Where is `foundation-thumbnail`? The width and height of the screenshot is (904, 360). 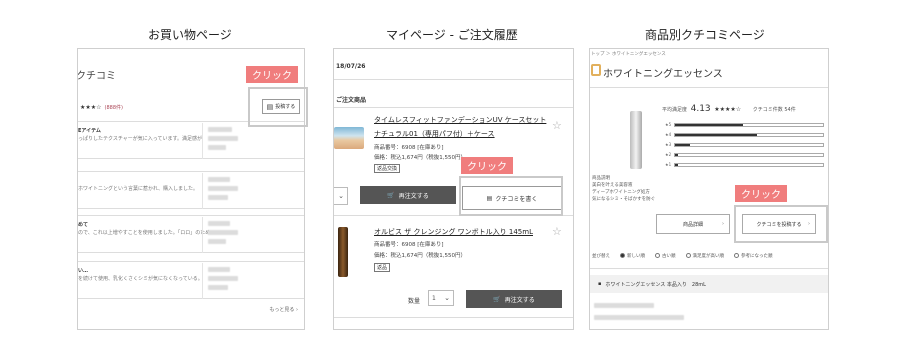 foundation-thumbnail is located at coordinates (349, 138).